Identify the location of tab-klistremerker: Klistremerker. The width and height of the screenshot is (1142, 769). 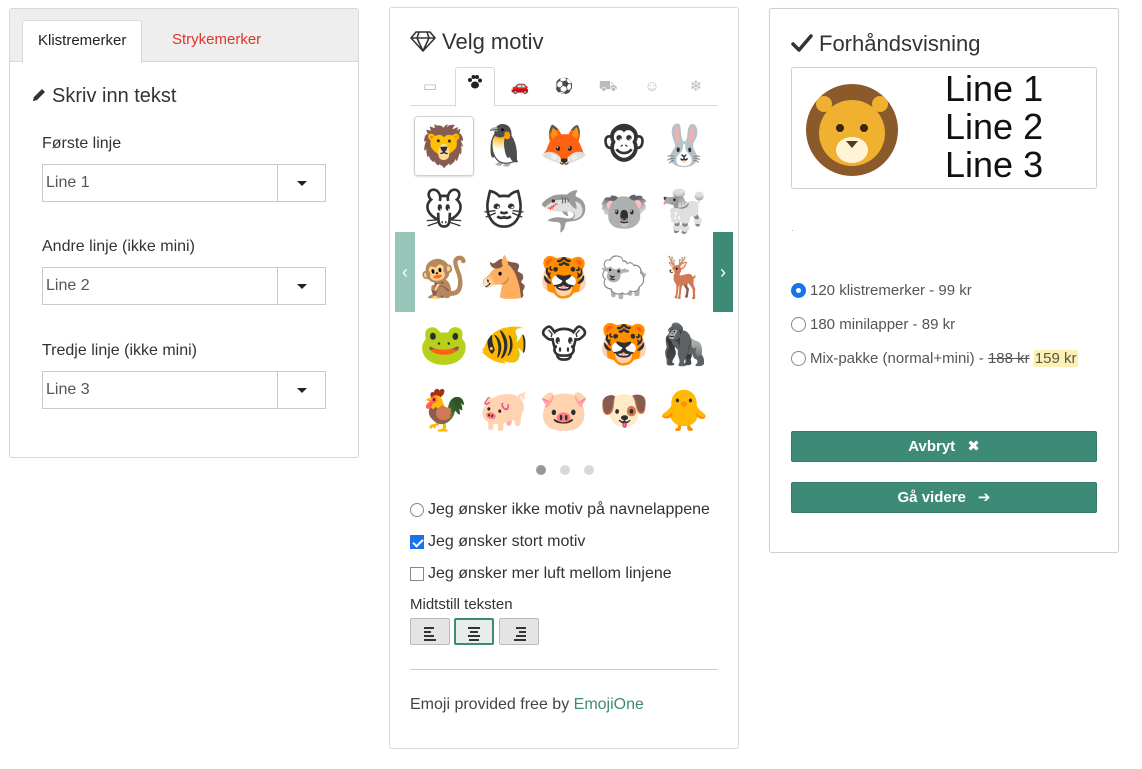
(82, 41).